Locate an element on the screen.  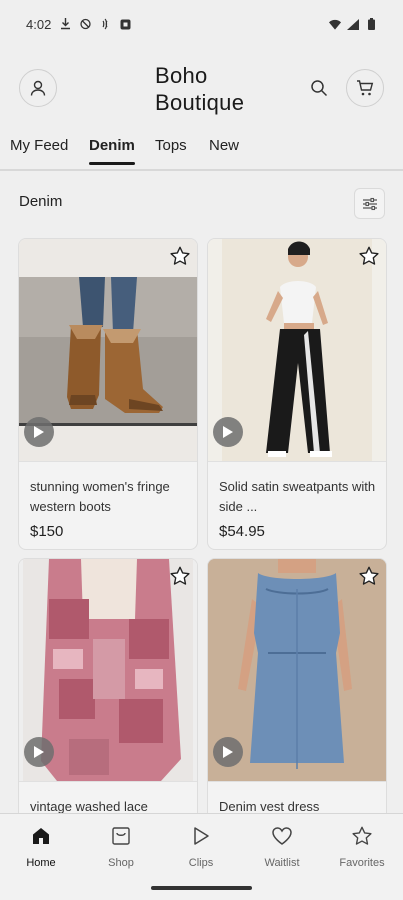
home-gesture-bar is located at coordinates (201, 888).